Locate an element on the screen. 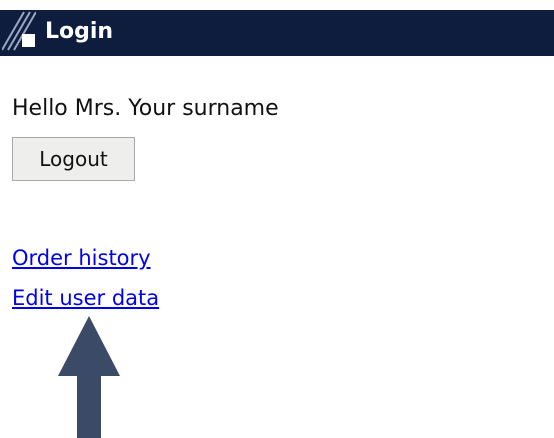 This screenshot has height=438, width=554. header-title: Login is located at coordinates (79, 31).